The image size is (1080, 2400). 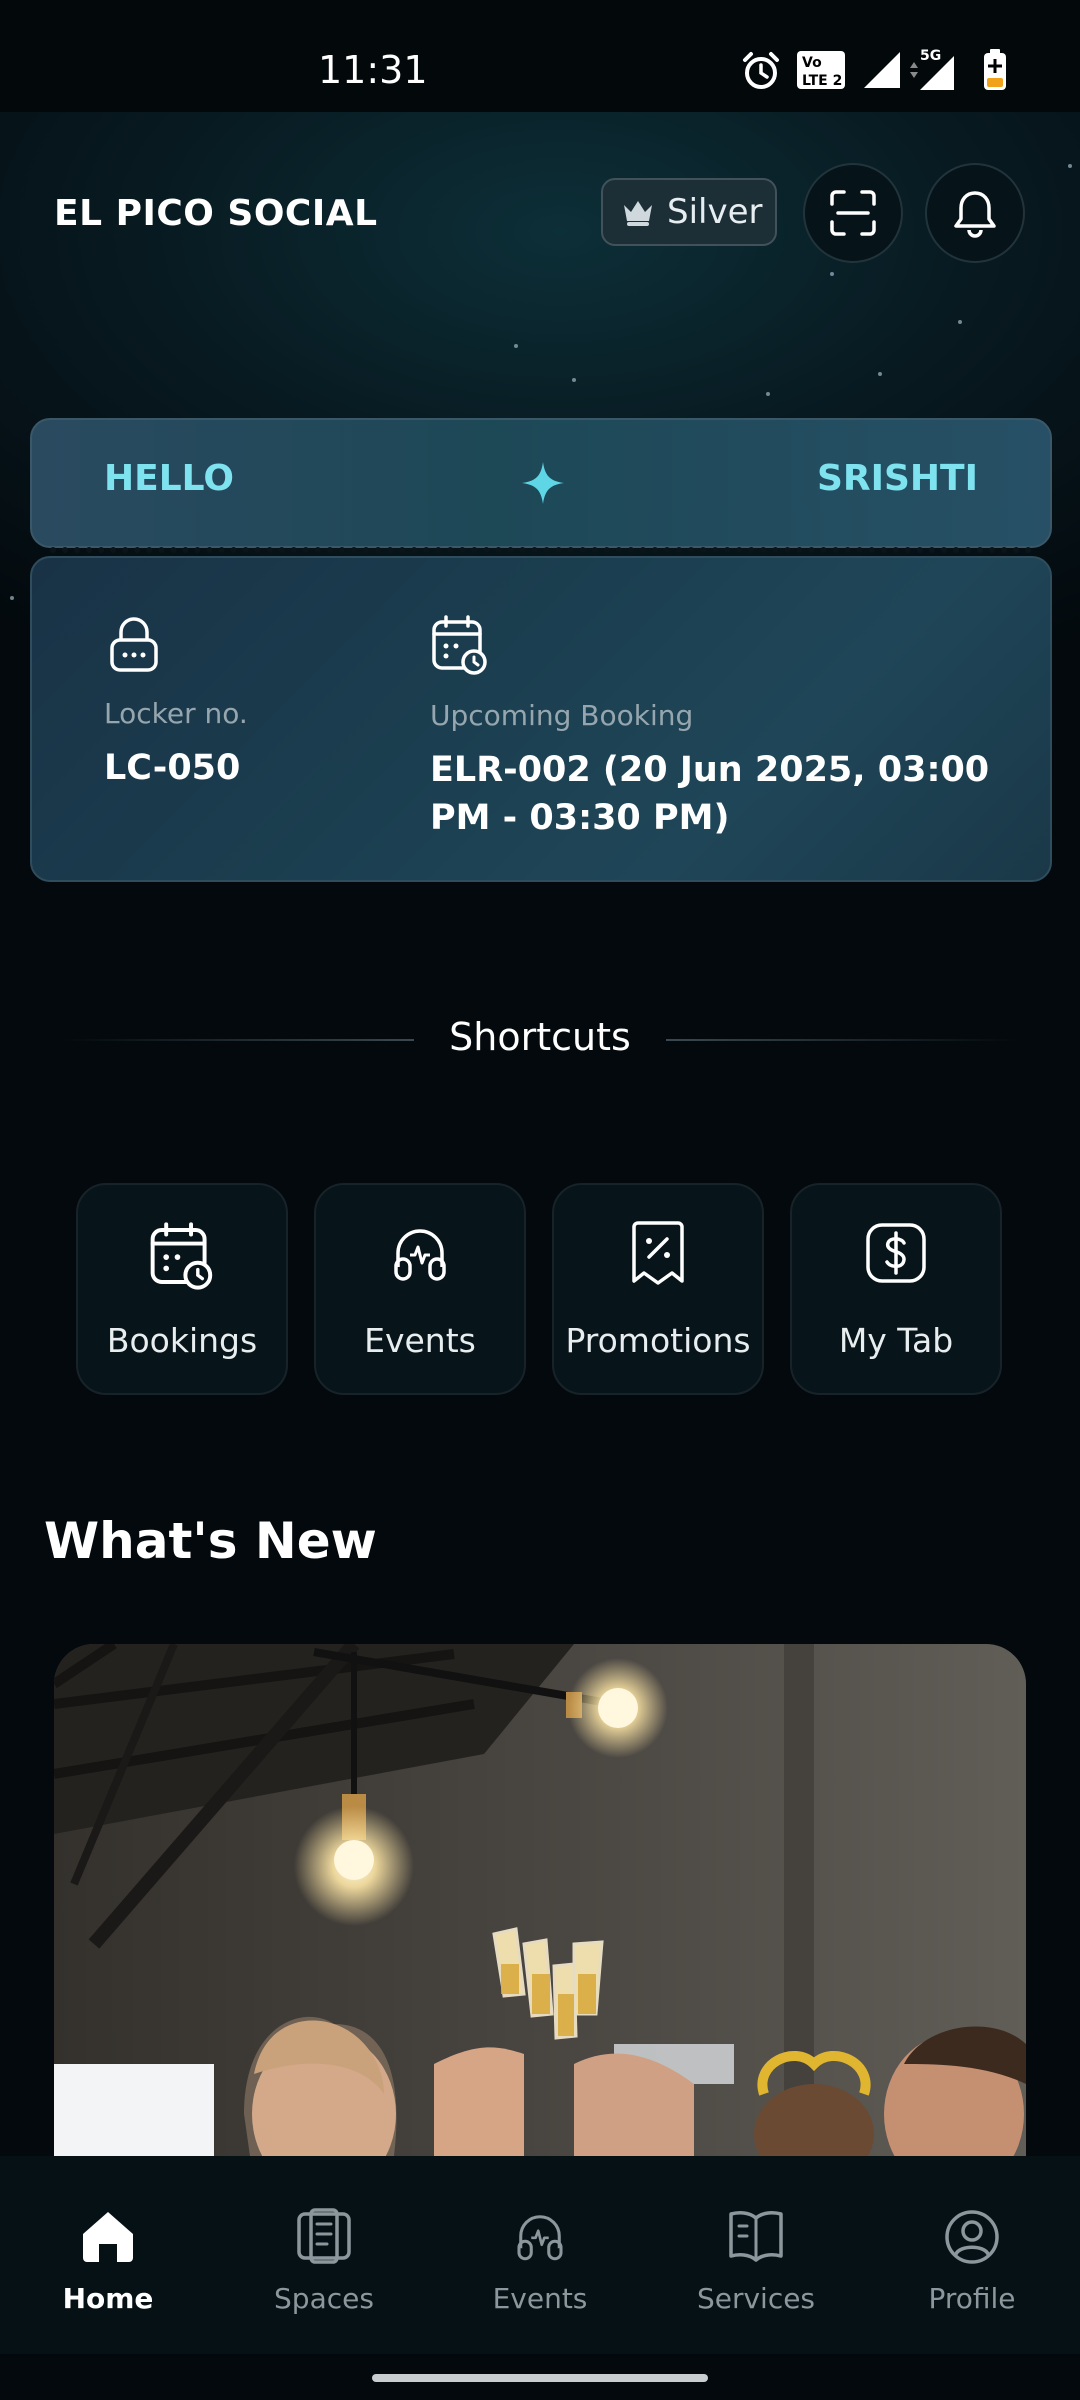 I want to click on shortcut-bookings: Bookings, so click(x=182, y=1289).